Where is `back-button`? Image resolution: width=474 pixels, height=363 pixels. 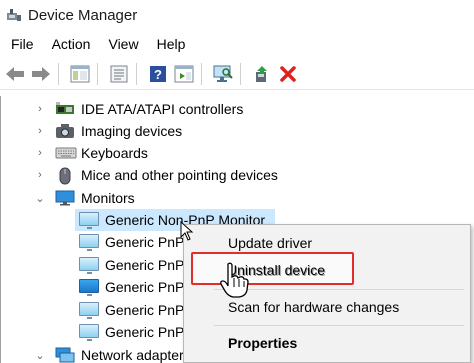 back-button is located at coordinates (15, 74).